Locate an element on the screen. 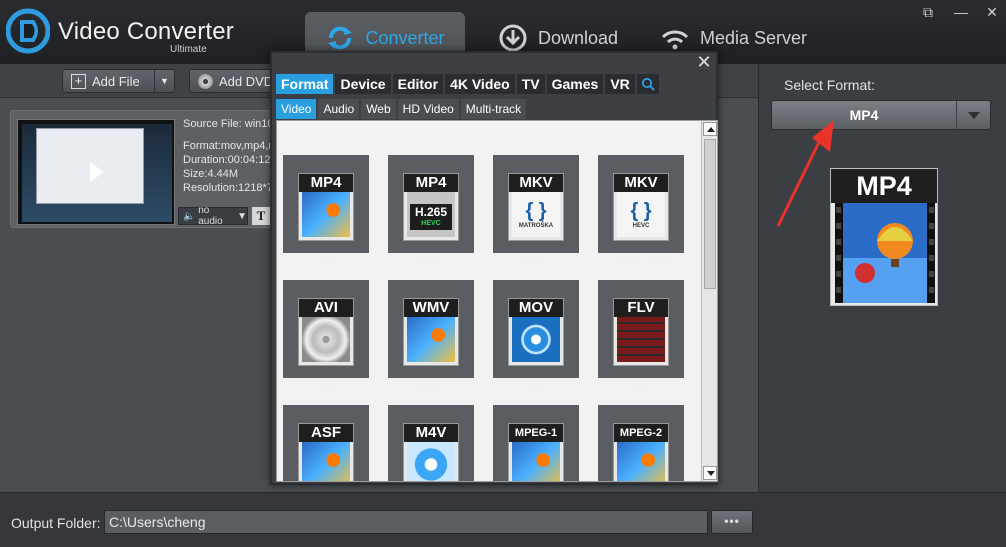 Image resolution: width=1006 pixels, height=547 pixels. format-flv-icon: FLV is located at coordinates (641, 332).